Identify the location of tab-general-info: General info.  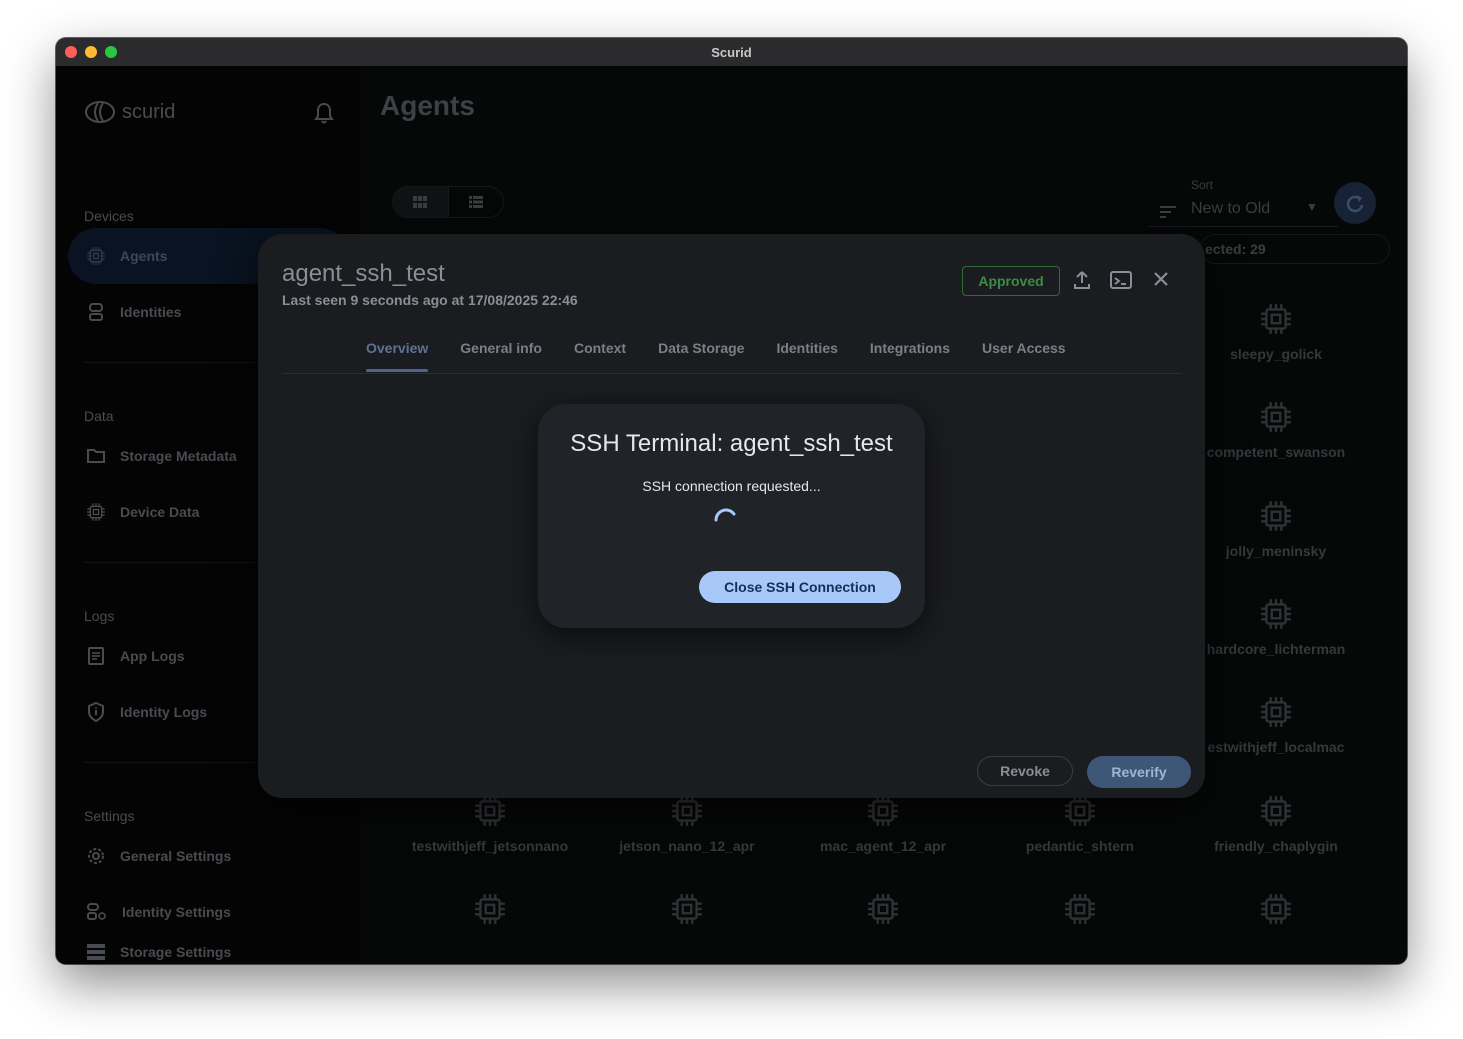
(501, 351).